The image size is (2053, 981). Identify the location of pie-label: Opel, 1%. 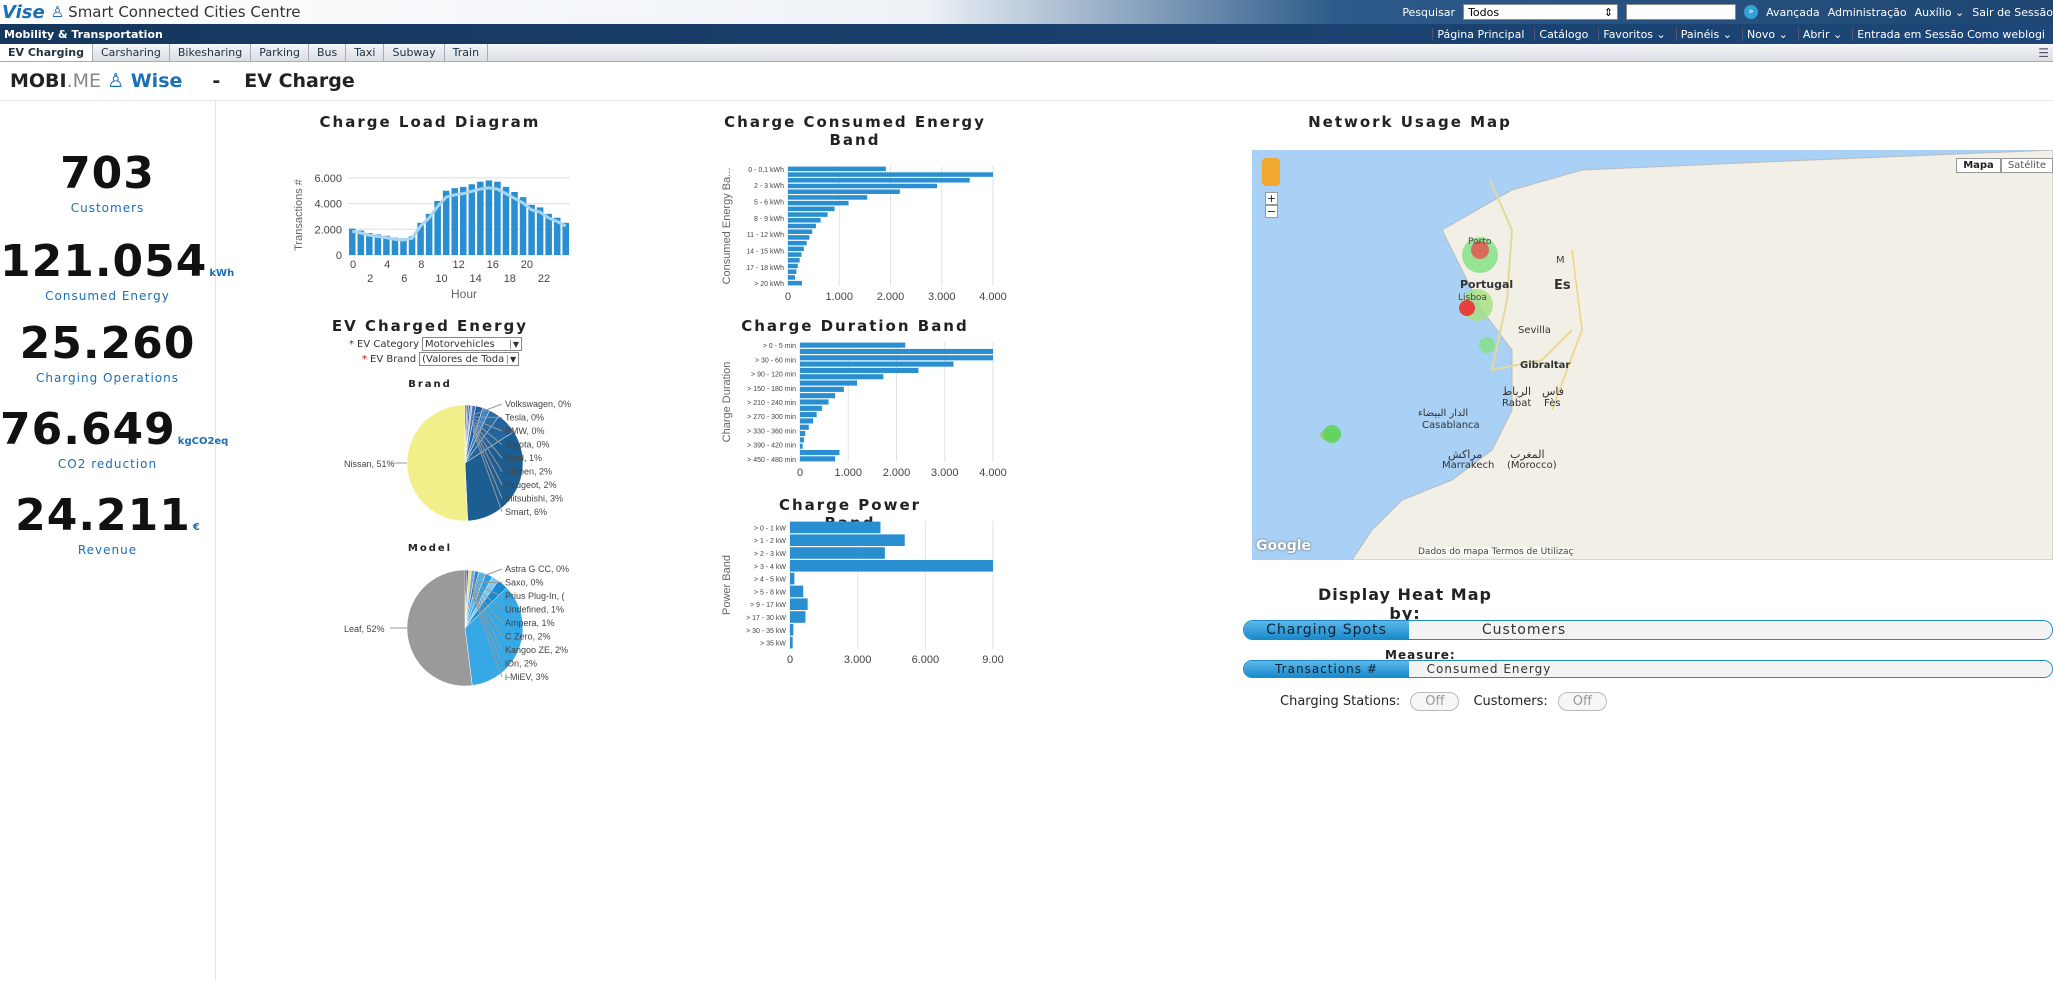
(523, 458).